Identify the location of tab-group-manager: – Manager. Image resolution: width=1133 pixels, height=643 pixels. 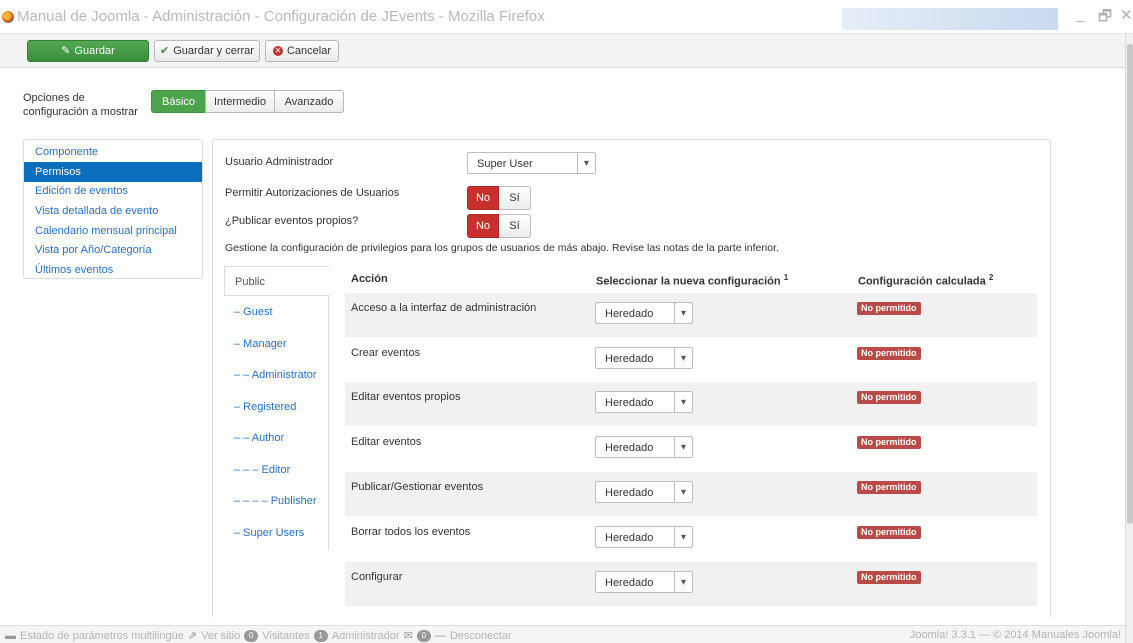
(276, 344).